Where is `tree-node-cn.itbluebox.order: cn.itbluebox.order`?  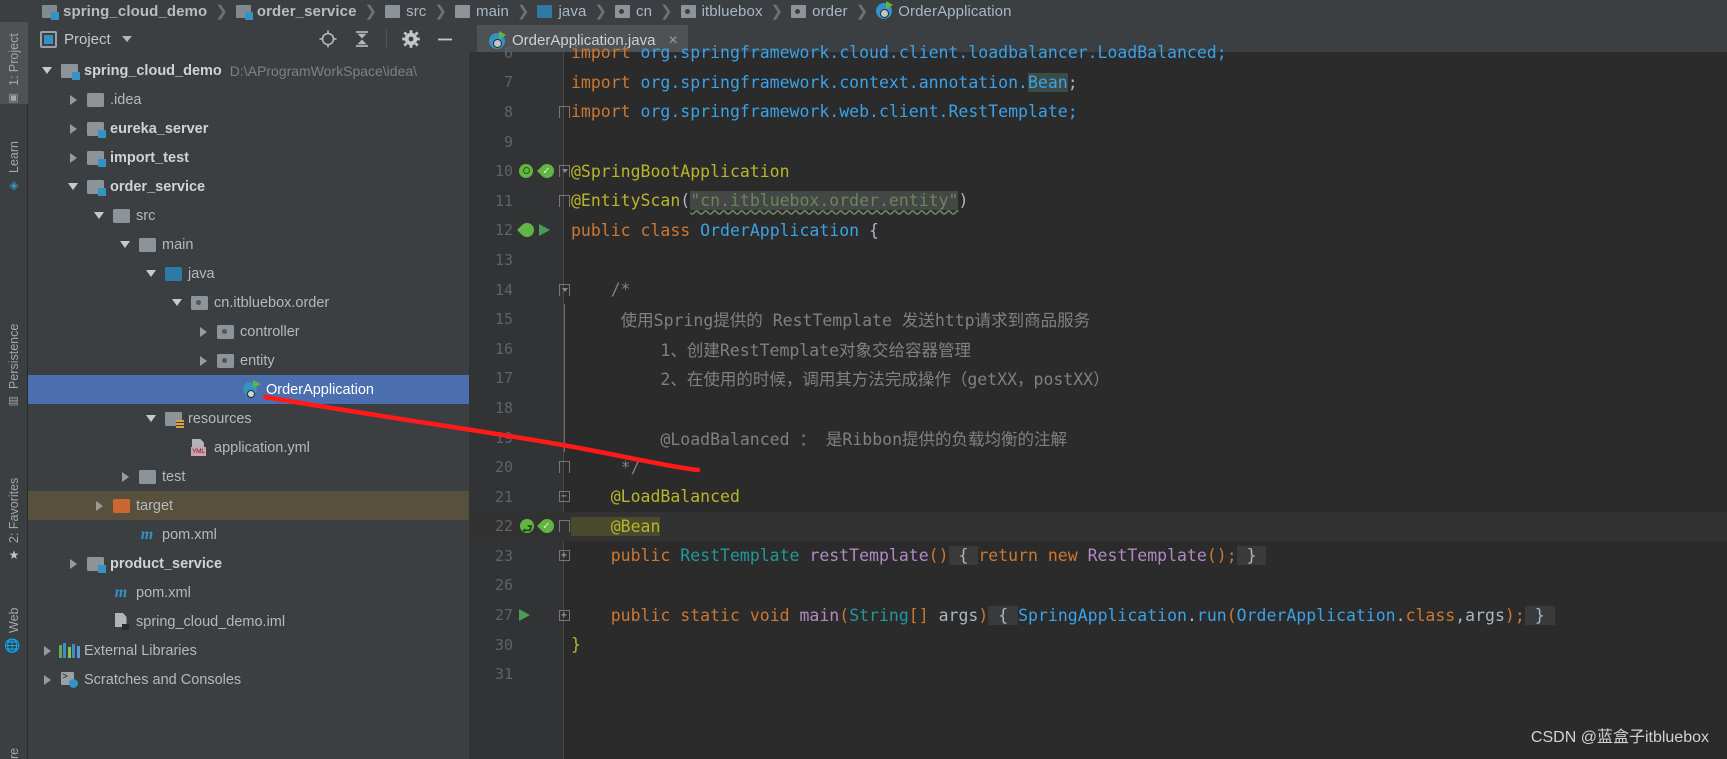
tree-node-cn.itbluebox.order: cn.itbluebox.order is located at coordinates (248, 302).